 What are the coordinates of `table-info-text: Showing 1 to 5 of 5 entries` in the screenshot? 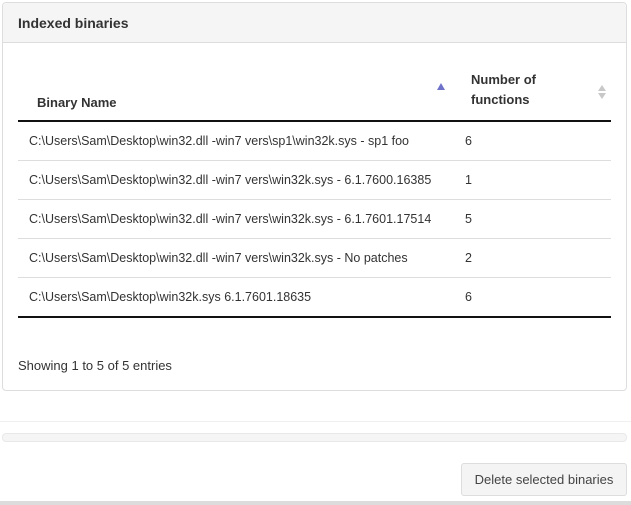 It's located at (95, 365).